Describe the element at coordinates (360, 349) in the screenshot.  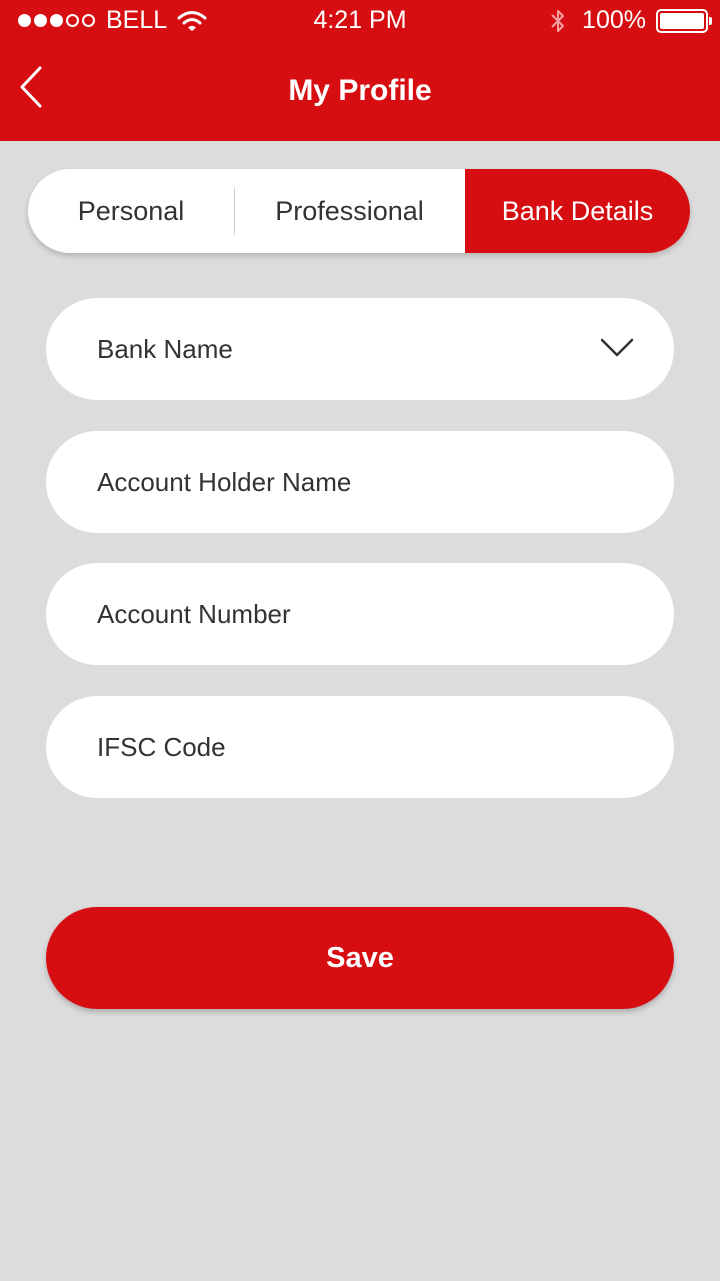
I see `bank-name-select: Bank Name` at that location.